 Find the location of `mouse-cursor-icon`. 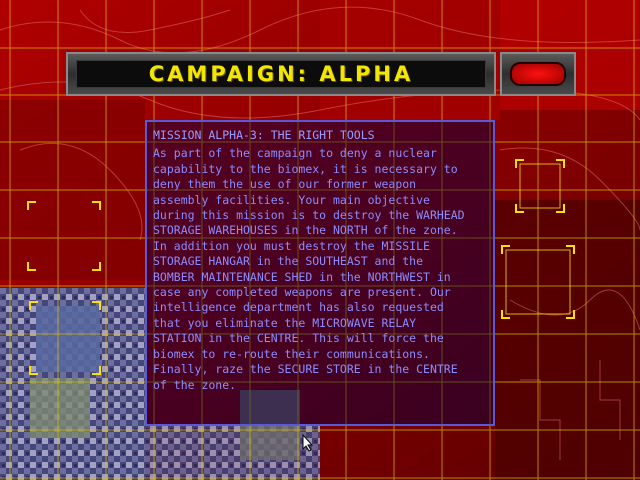

mouse-cursor-icon is located at coordinates (308, 443).